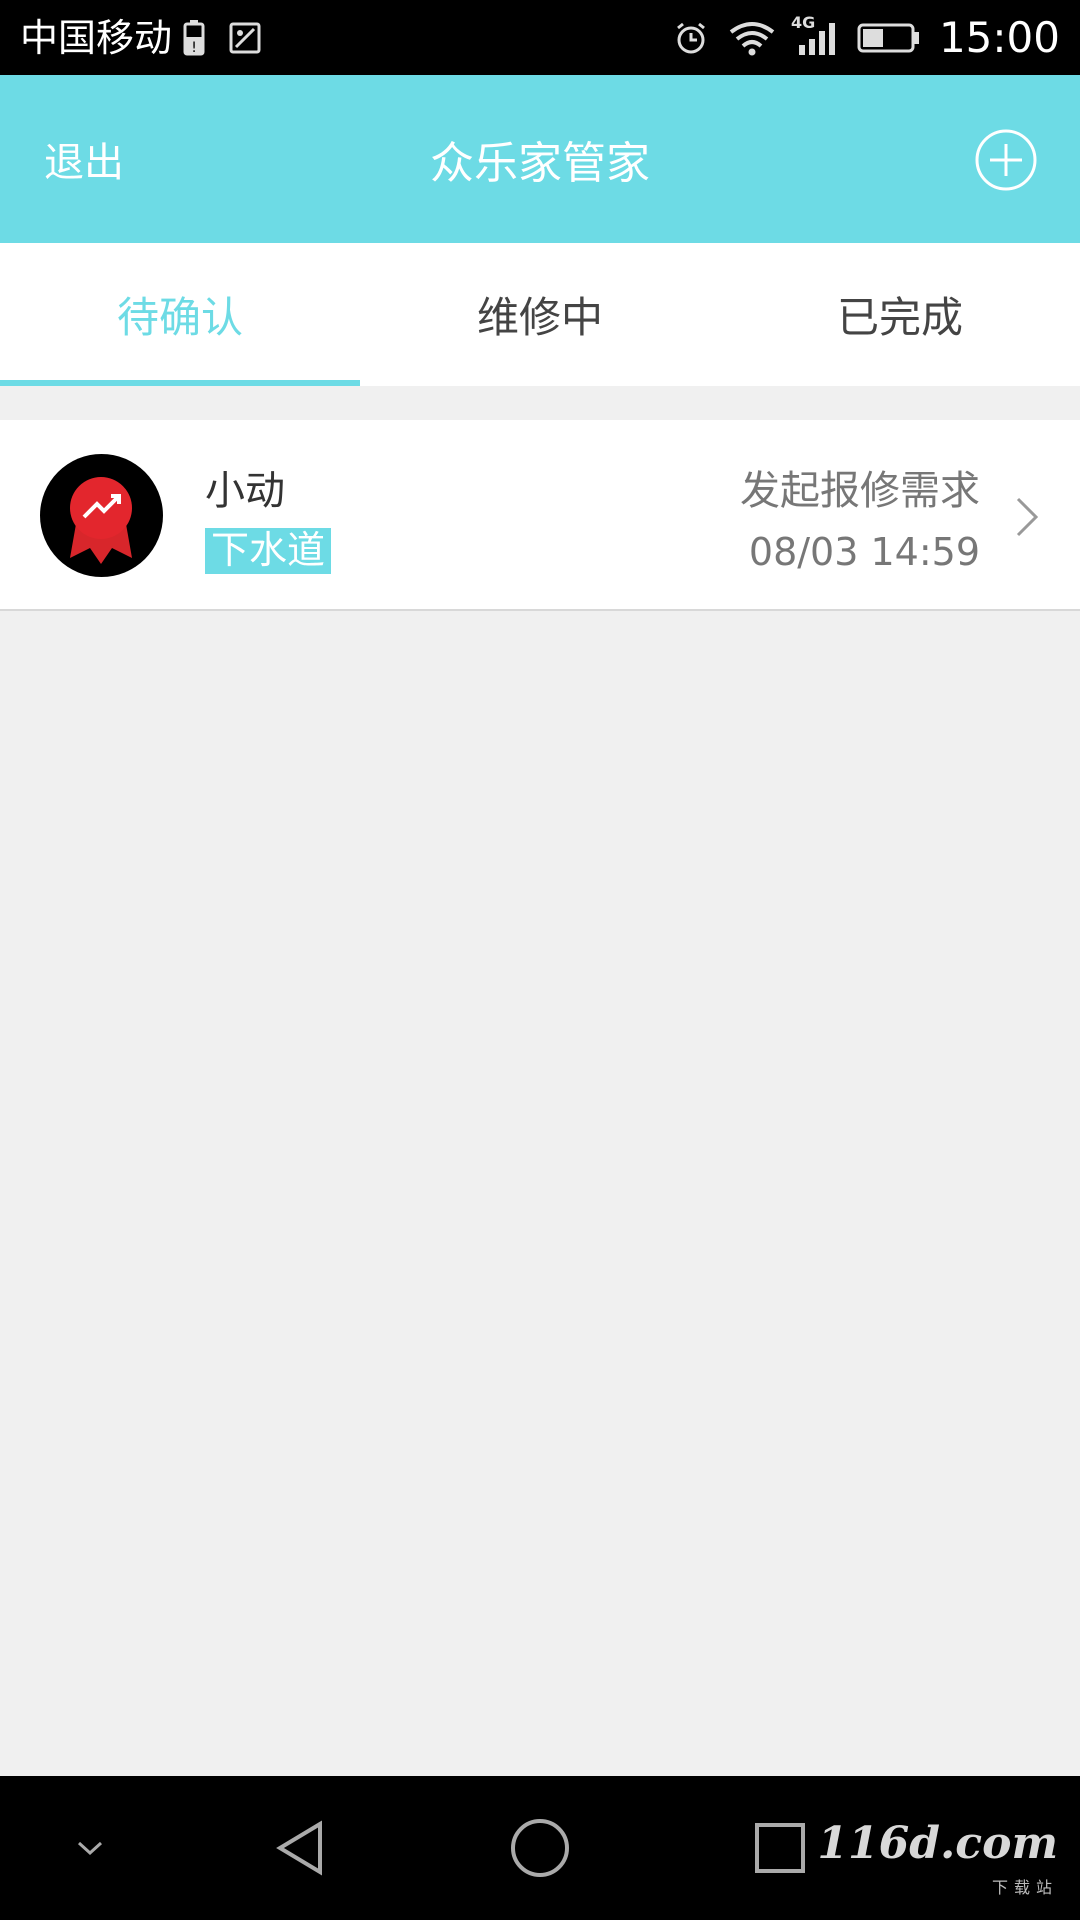 The height and width of the screenshot is (1920, 1080). I want to click on plus-circle-icon, so click(1006, 160).